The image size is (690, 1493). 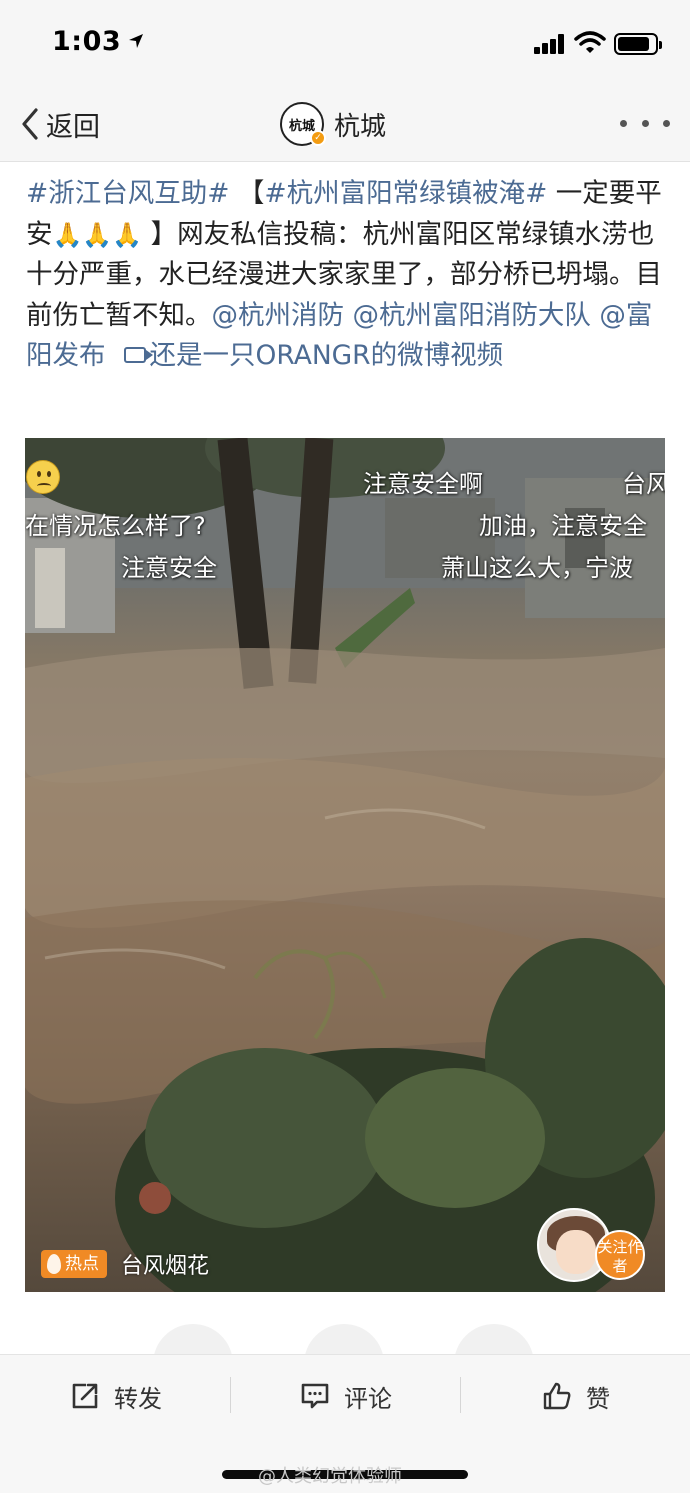 What do you see at coordinates (97, 234) in the screenshot?
I see `praying-hands-emoji: 🙏🙏🙏` at bounding box center [97, 234].